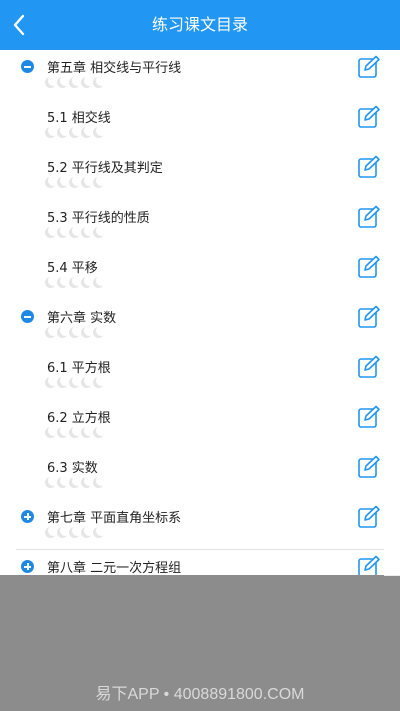  I want to click on list-item-chapter-5: 第五章 相交线与平行线, so click(200, 75).